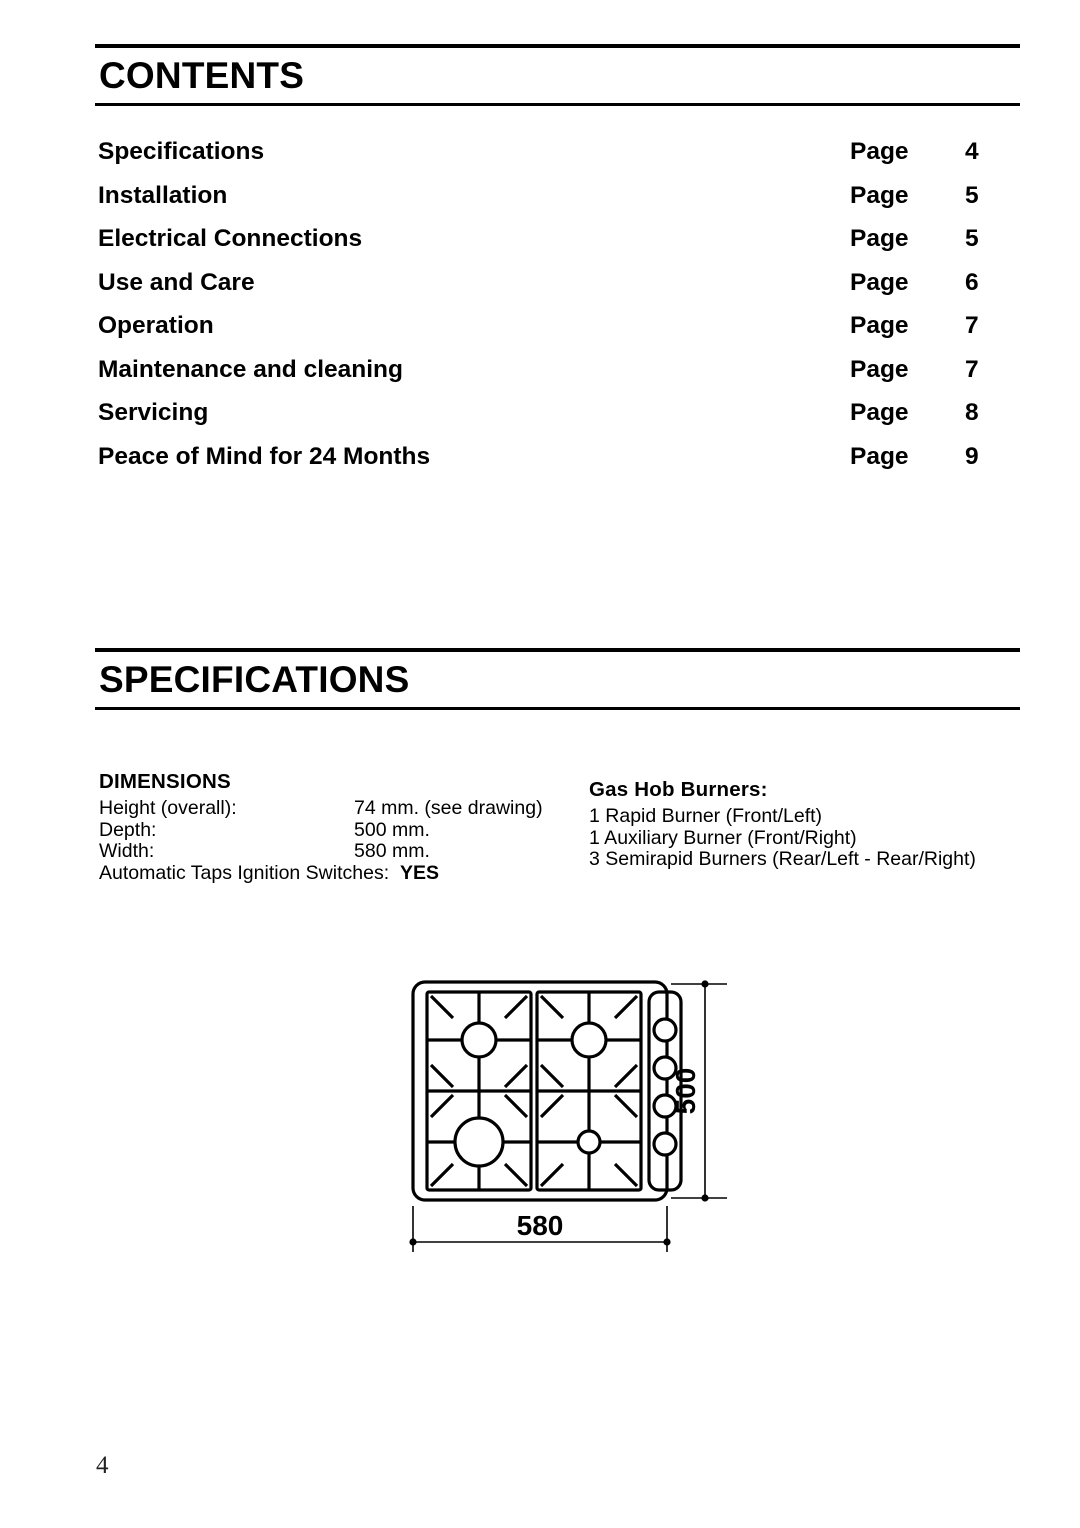 The image size is (1080, 1528). I want to click on toc-entry-page-number: 9, so click(972, 456).